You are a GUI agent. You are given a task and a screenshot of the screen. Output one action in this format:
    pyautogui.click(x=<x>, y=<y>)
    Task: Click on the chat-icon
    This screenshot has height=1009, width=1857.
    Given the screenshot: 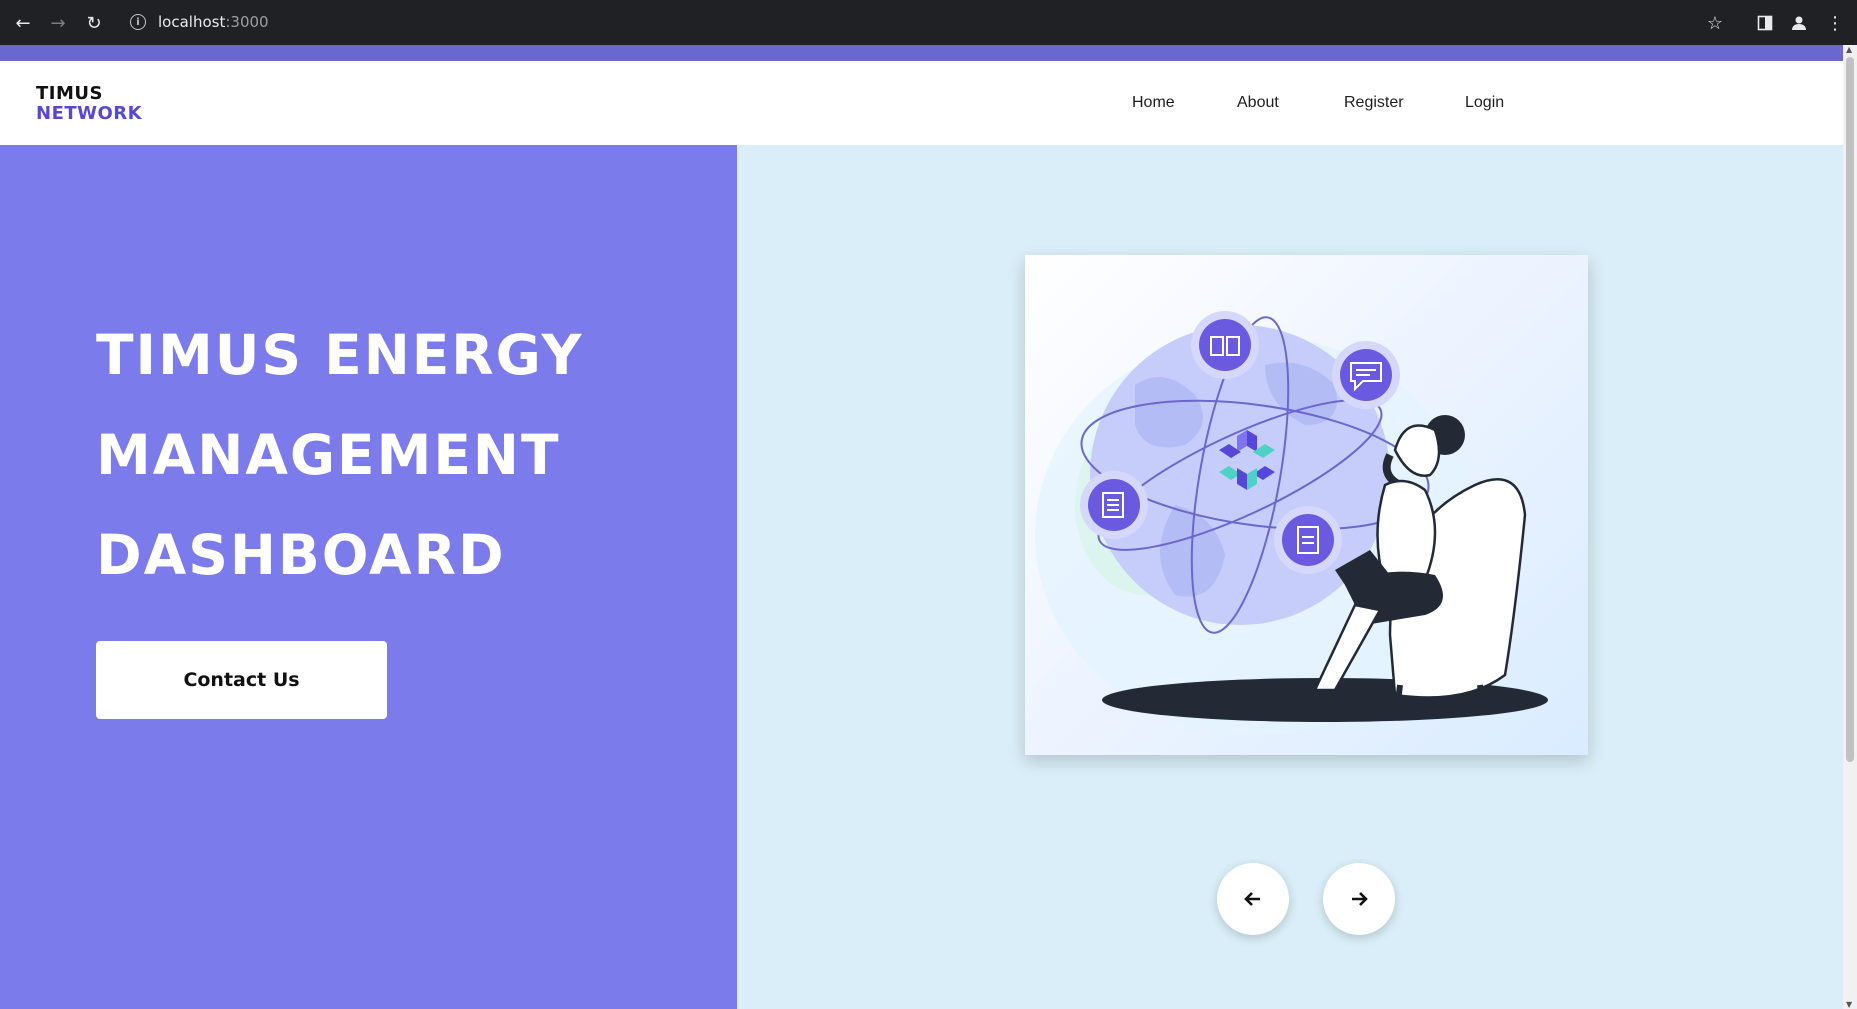 What is the action you would take?
    pyautogui.click(x=1366, y=375)
    